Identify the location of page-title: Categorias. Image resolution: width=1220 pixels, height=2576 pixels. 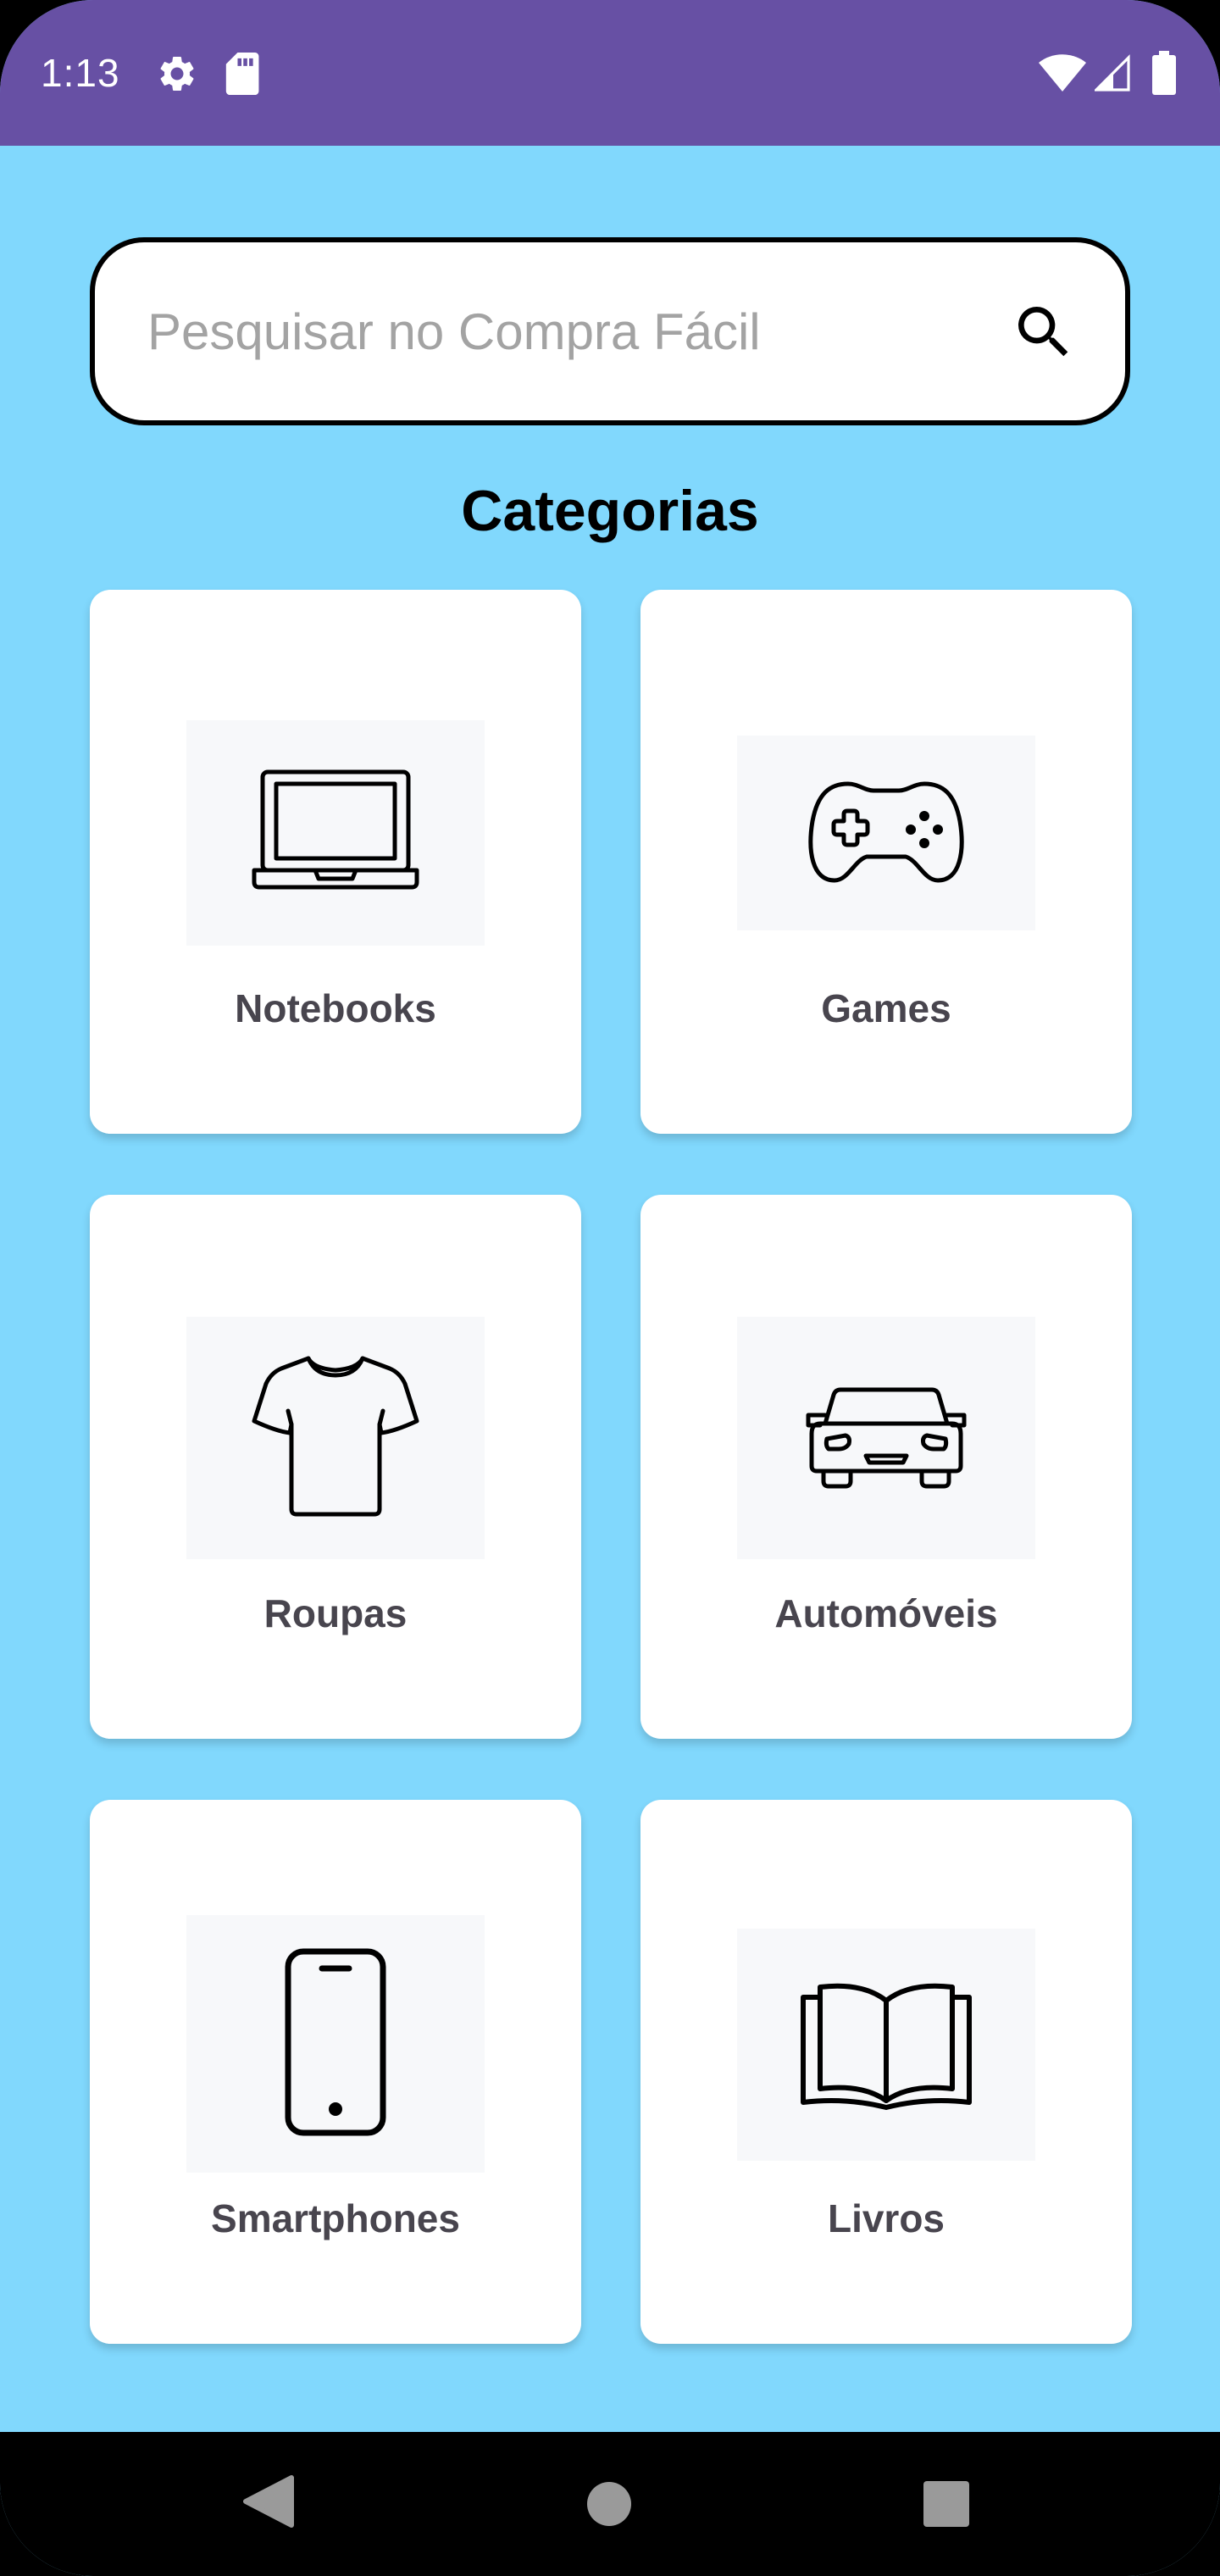
(610, 511).